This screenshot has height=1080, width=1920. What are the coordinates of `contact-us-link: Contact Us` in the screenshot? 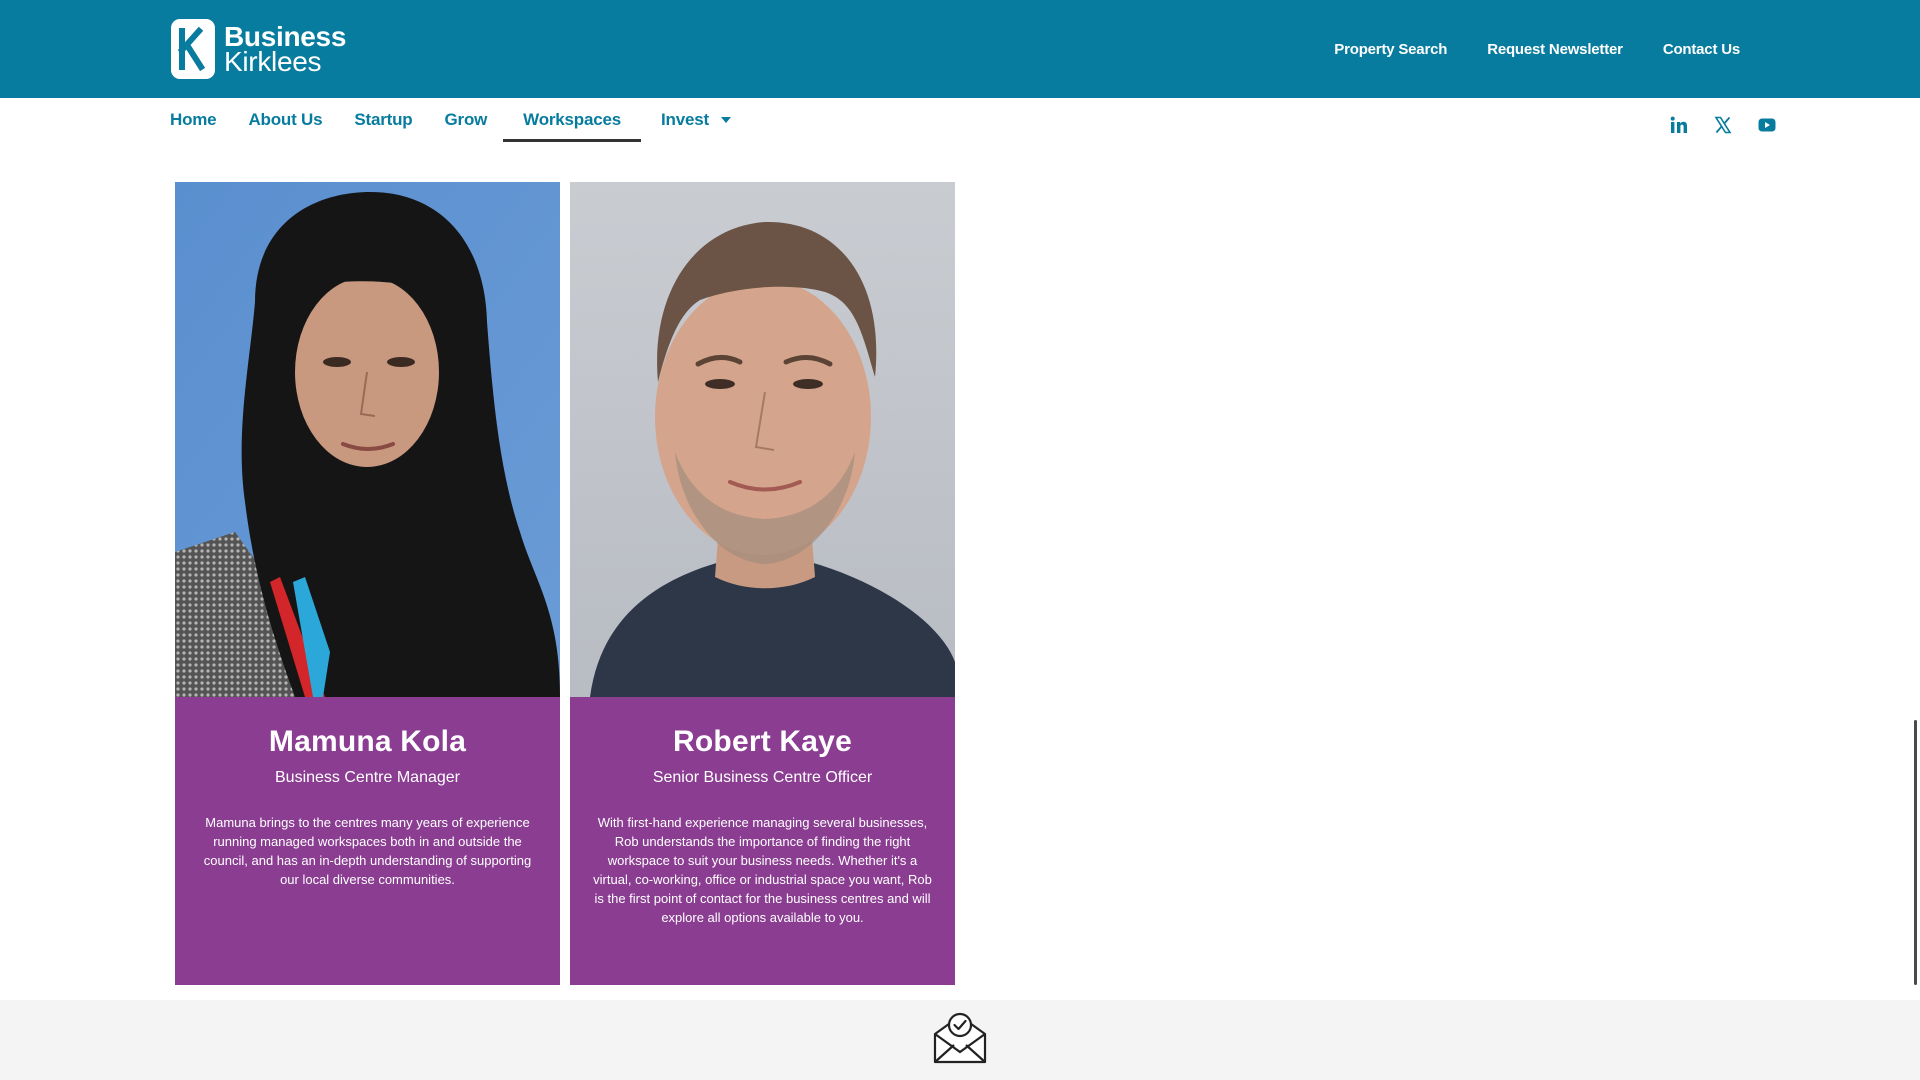 It's located at (1701, 49).